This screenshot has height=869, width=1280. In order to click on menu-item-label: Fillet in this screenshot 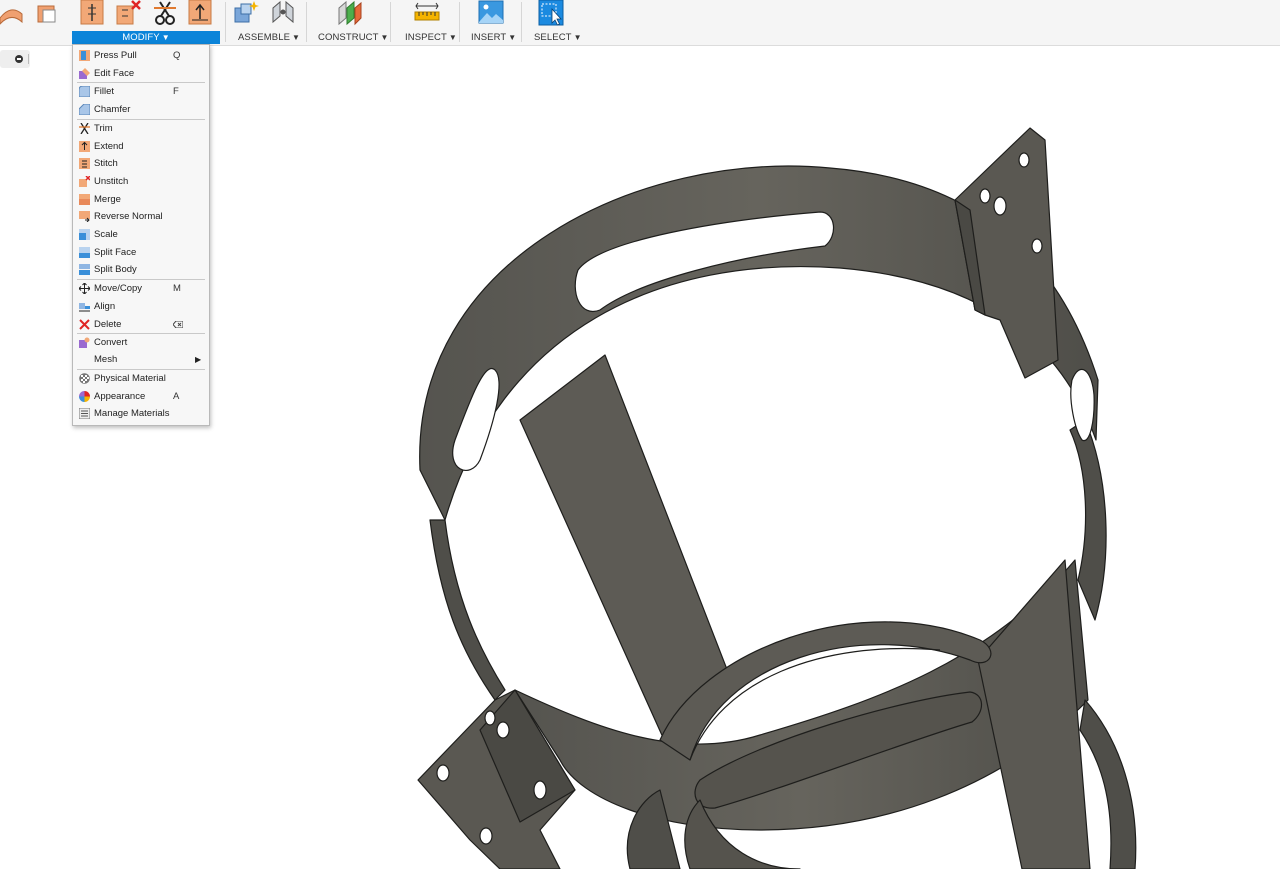, I will do `click(104, 91)`.